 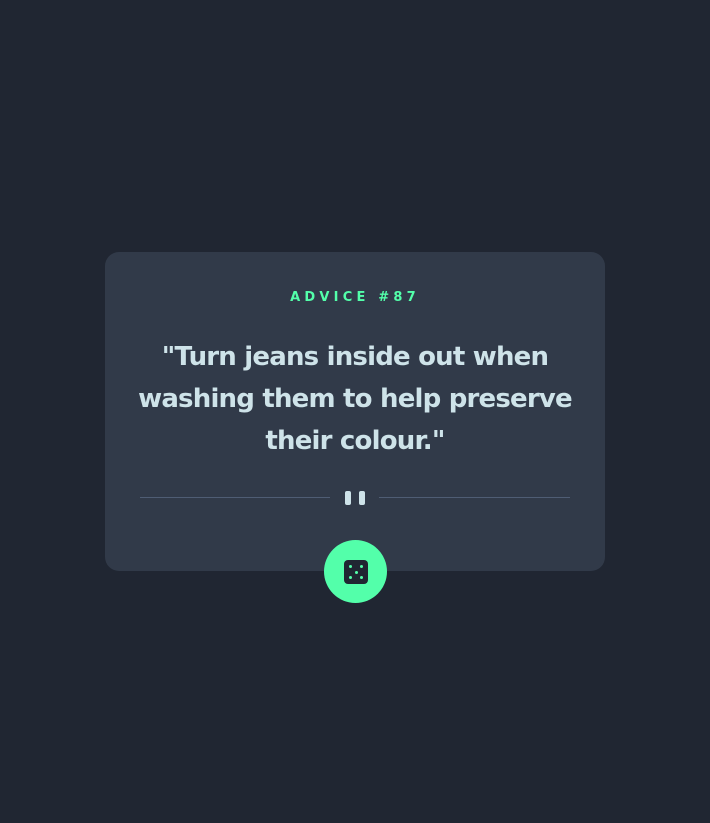 What do you see at coordinates (355, 297) in the screenshot?
I see `advice-id-label: ADVICE #87` at bounding box center [355, 297].